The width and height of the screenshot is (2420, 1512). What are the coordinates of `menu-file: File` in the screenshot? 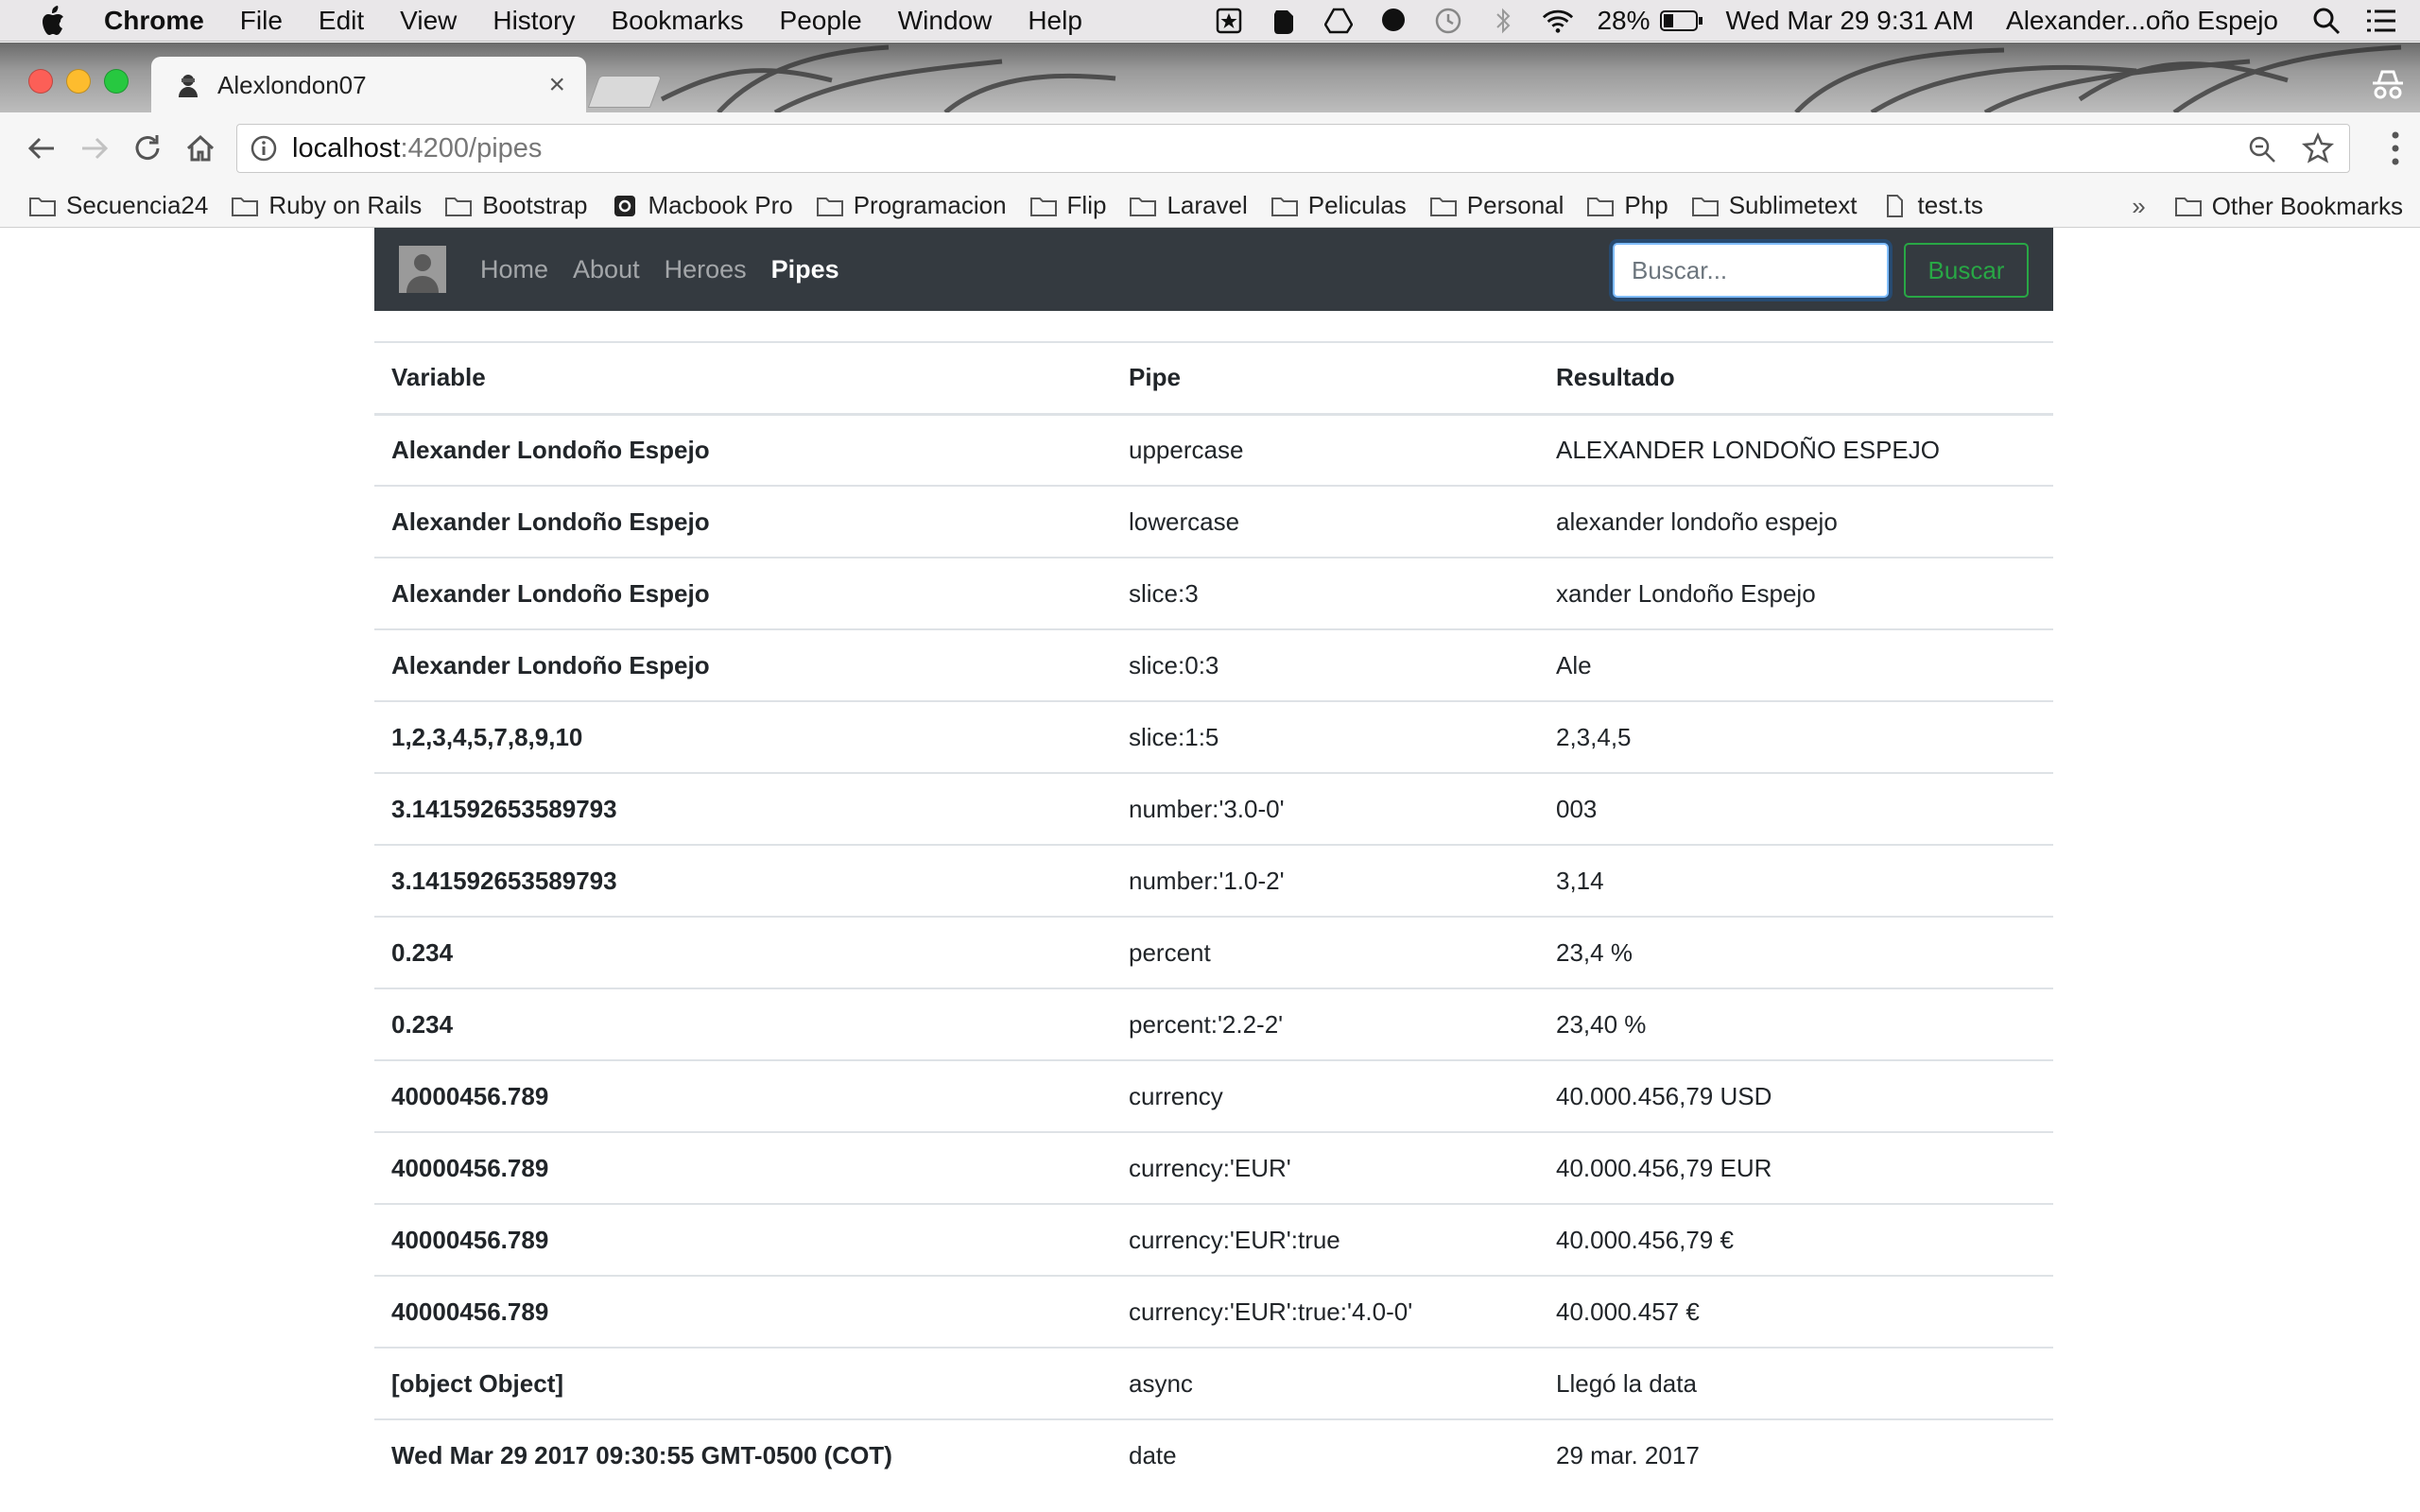 It's located at (261, 21).